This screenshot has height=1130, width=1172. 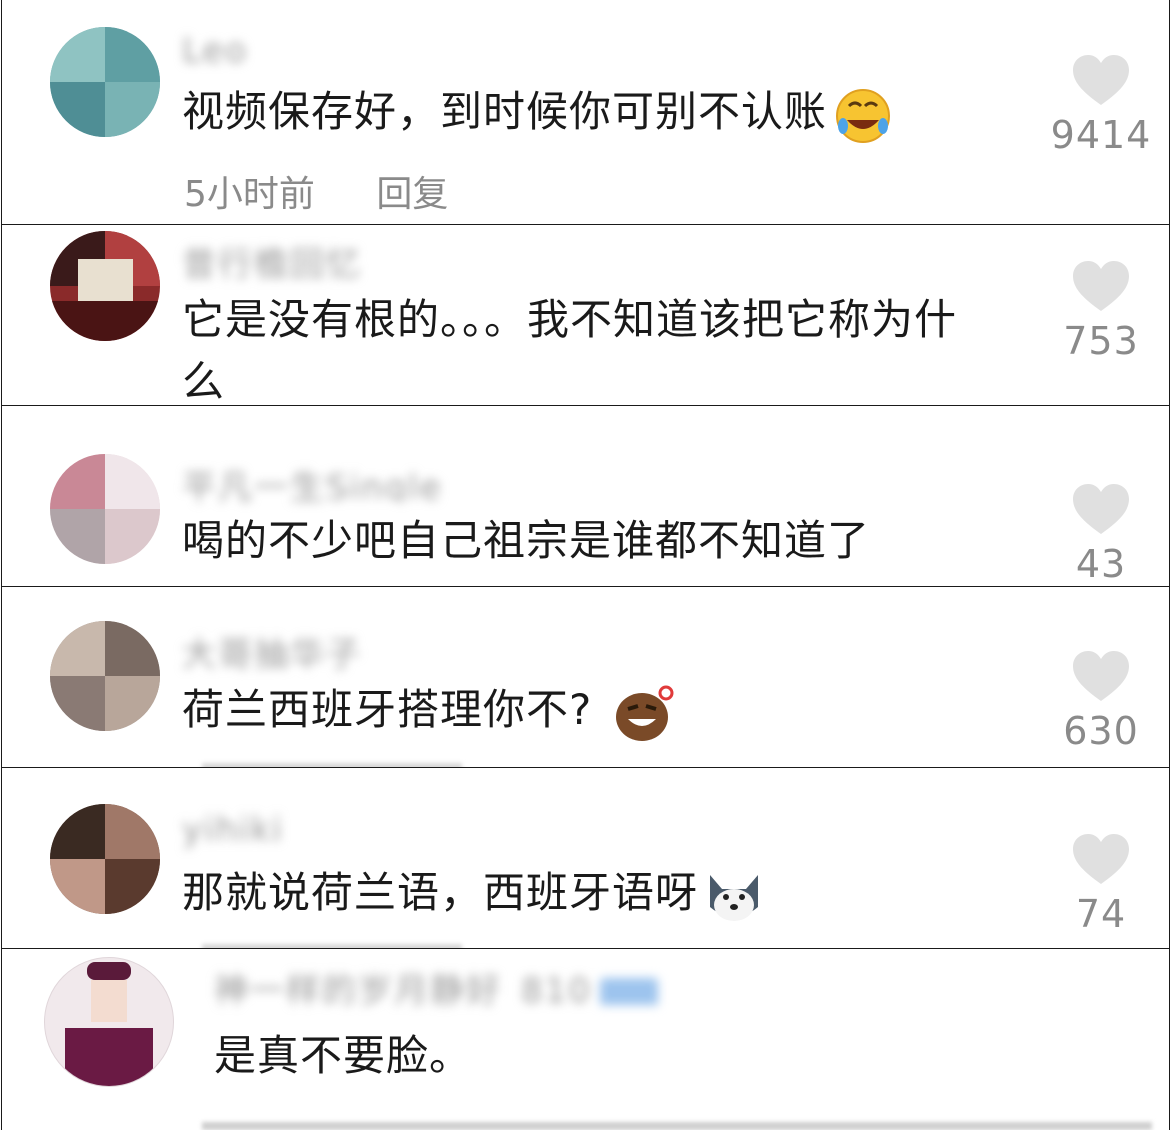 What do you see at coordinates (343, 1055) in the screenshot?
I see `comment-text: 是真不要脸。` at bounding box center [343, 1055].